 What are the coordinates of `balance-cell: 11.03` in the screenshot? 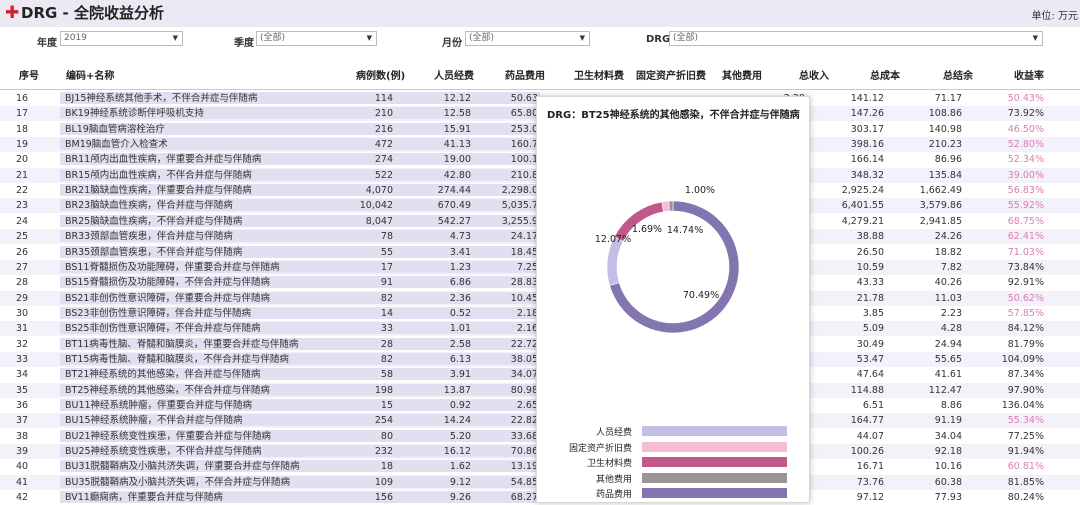 It's located at (948, 298).